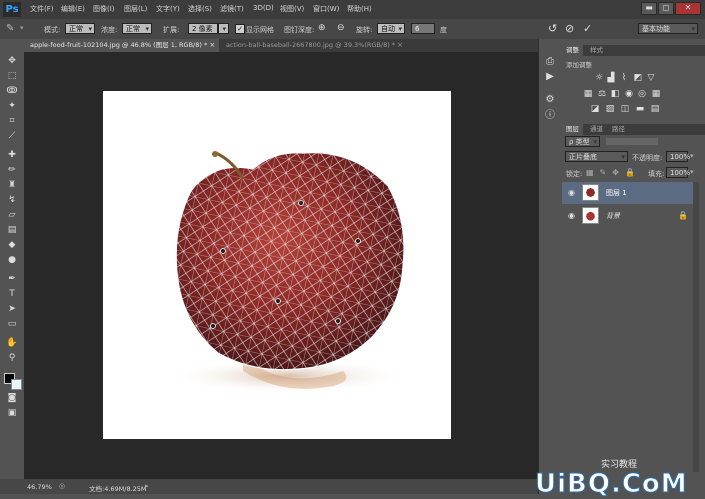  Describe the element at coordinates (104, 9) in the screenshot. I see `menu-image: 图像(I)` at that location.